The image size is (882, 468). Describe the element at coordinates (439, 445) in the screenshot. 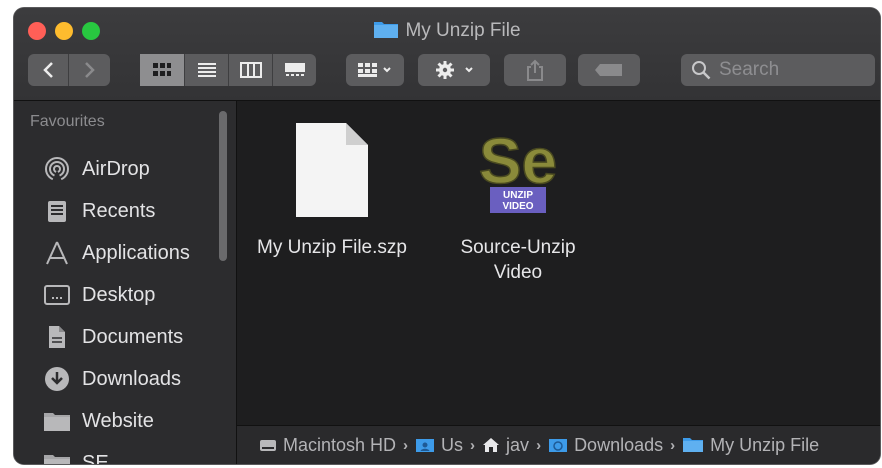

I see `path-crumb: Us` at that location.